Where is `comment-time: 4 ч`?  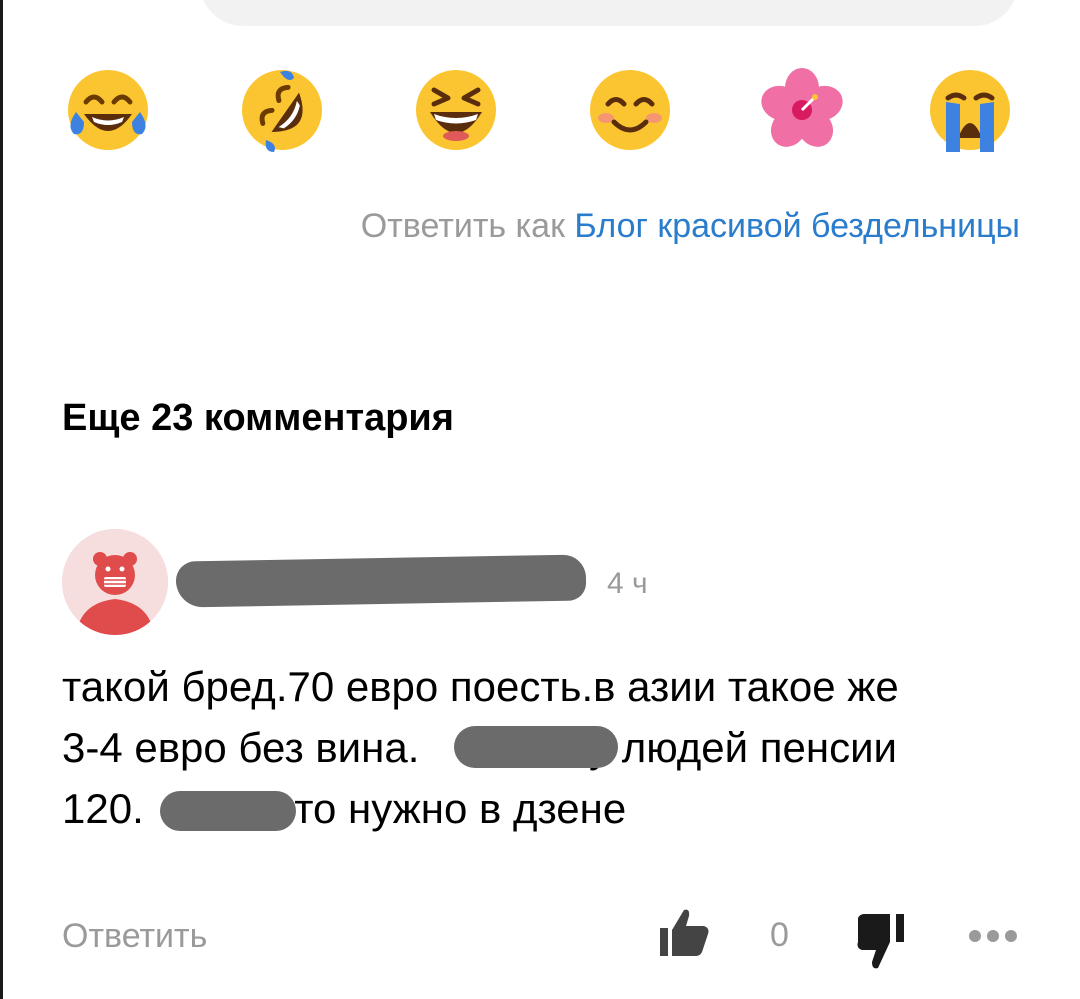 comment-time: 4 ч is located at coordinates (627, 583).